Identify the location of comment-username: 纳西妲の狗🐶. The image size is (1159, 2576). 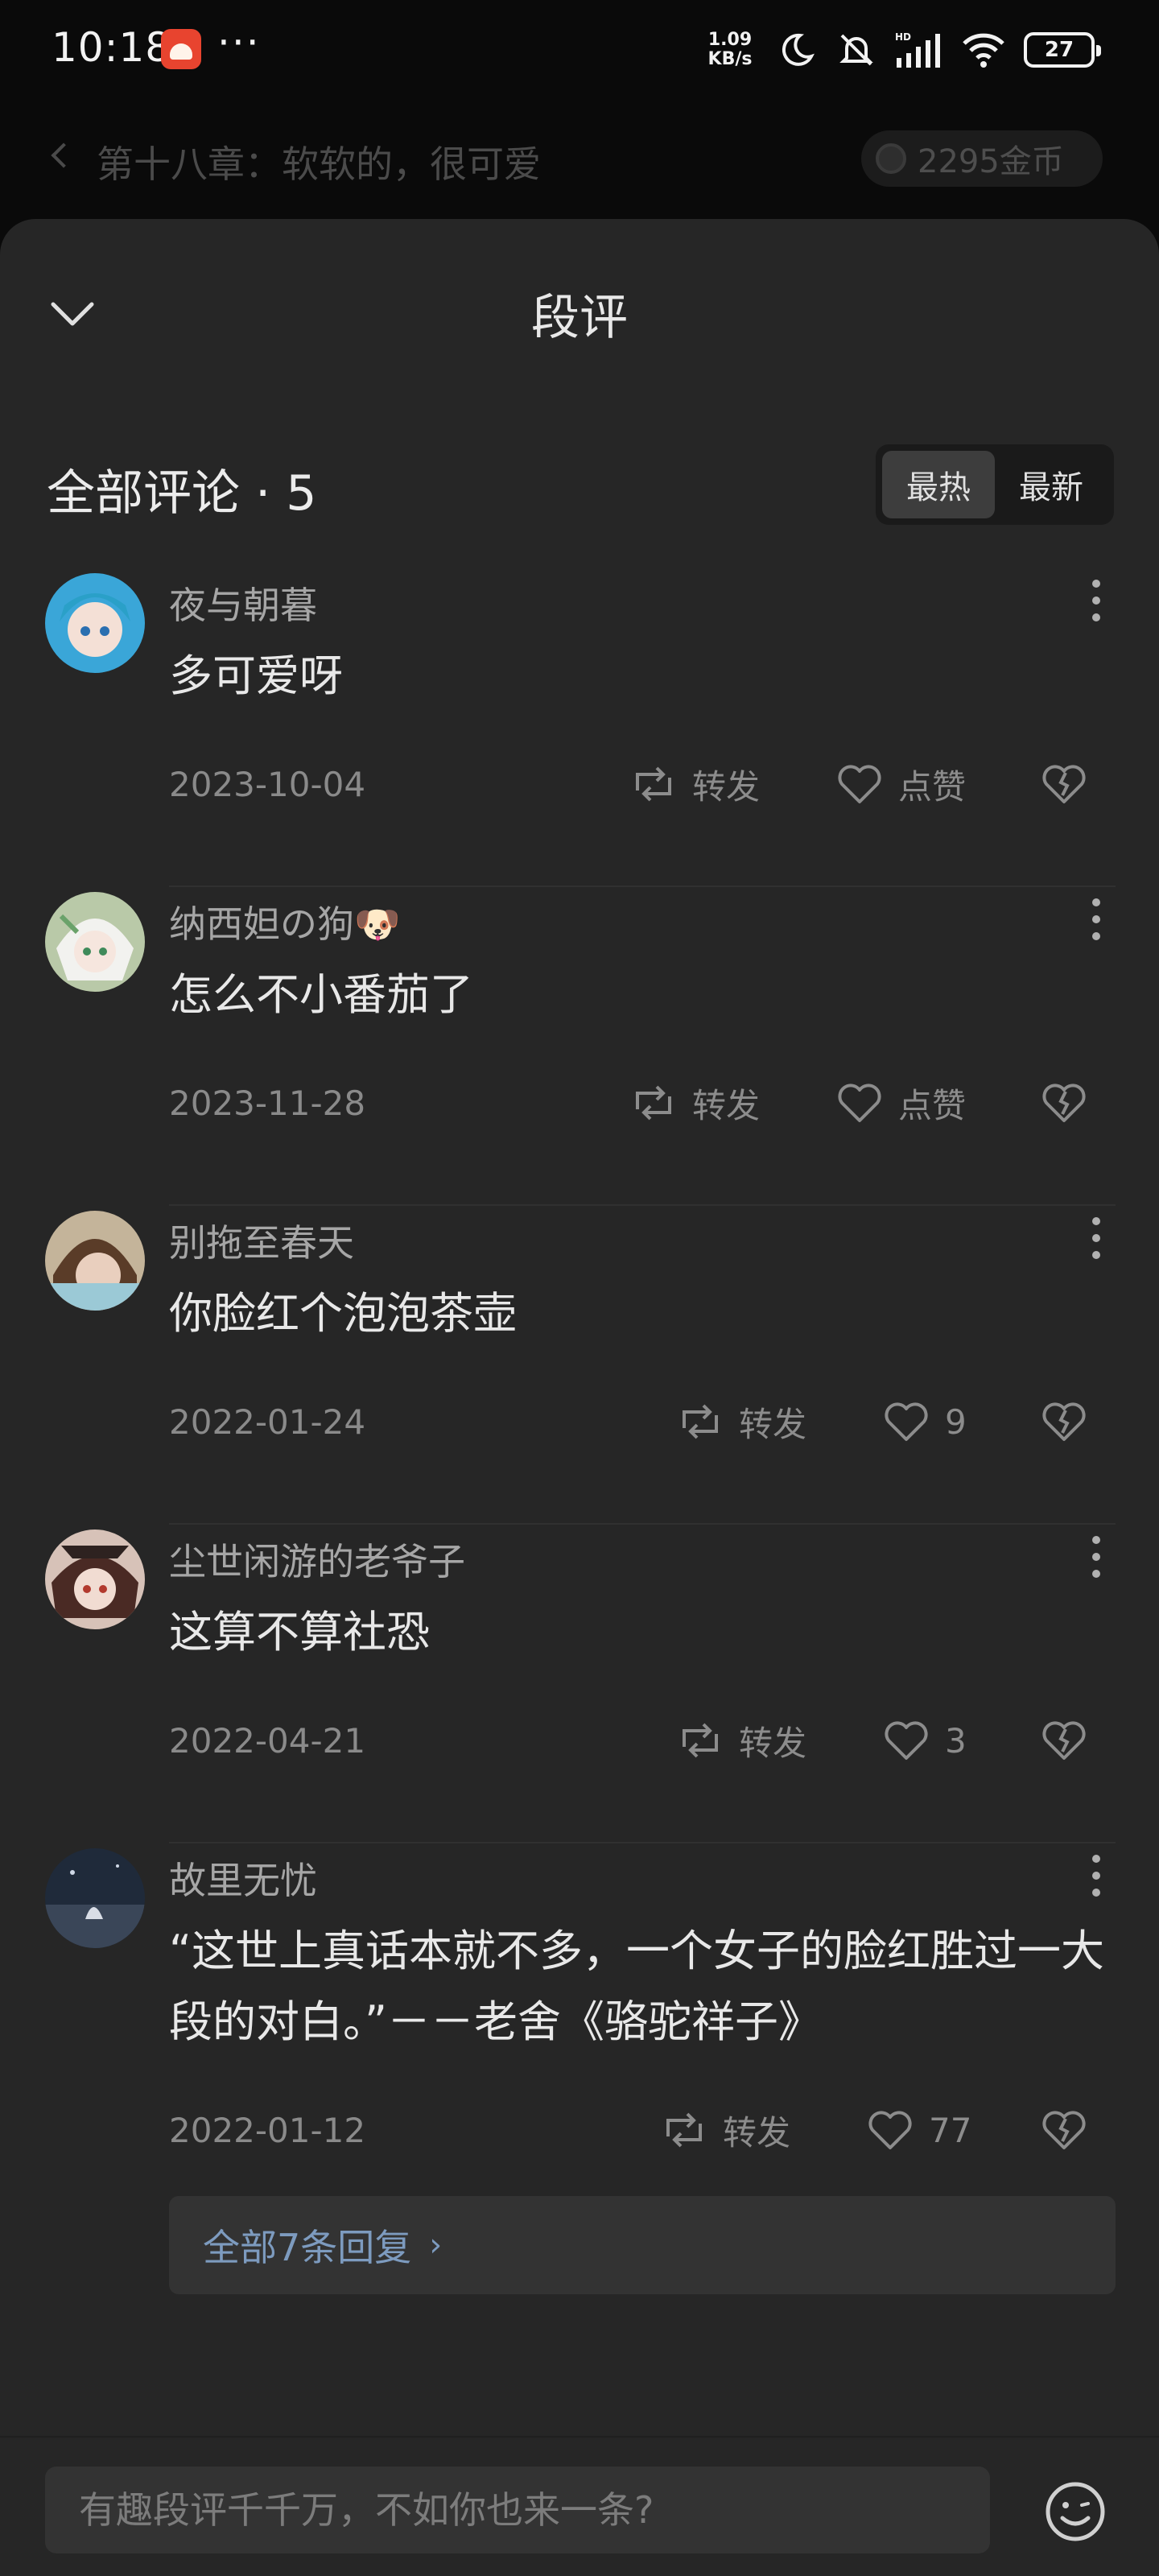
(284, 921).